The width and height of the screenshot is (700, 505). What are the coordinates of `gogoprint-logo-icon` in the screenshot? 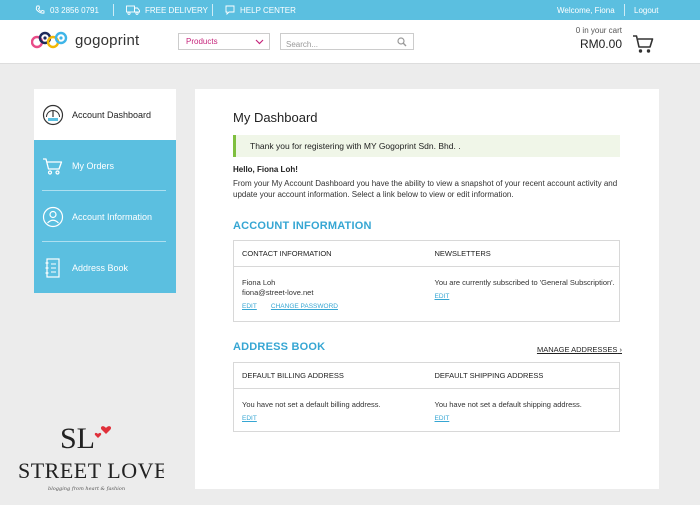 It's located at (49, 40).